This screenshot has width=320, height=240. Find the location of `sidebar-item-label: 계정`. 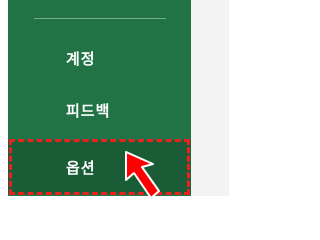

sidebar-item-label: 계정 is located at coordinates (81, 58).